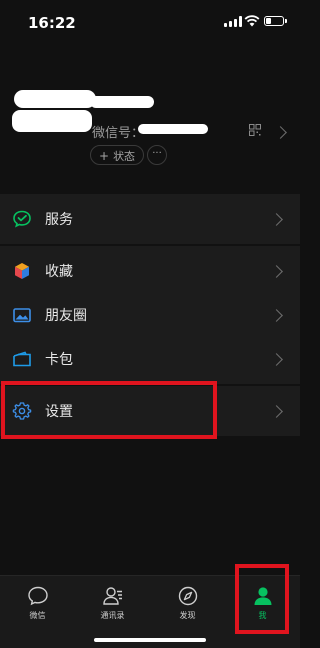 Image resolution: width=320 pixels, height=648 pixels. What do you see at coordinates (187, 615) in the screenshot?
I see `tab-label: 发现` at bounding box center [187, 615].